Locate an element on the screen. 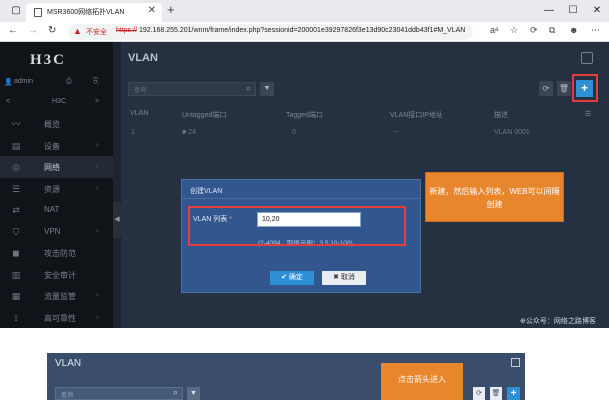  user-icon: 👤 is located at coordinates (8, 82).